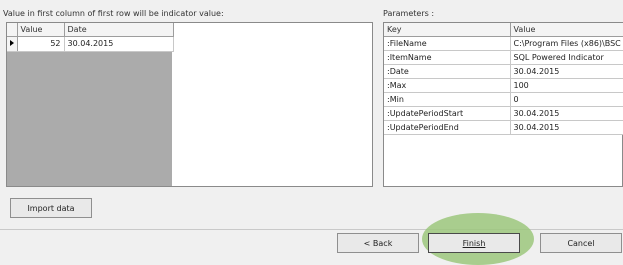 This screenshot has width=623, height=265. I want to click on cancel-button: Cancel, so click(581, 243).